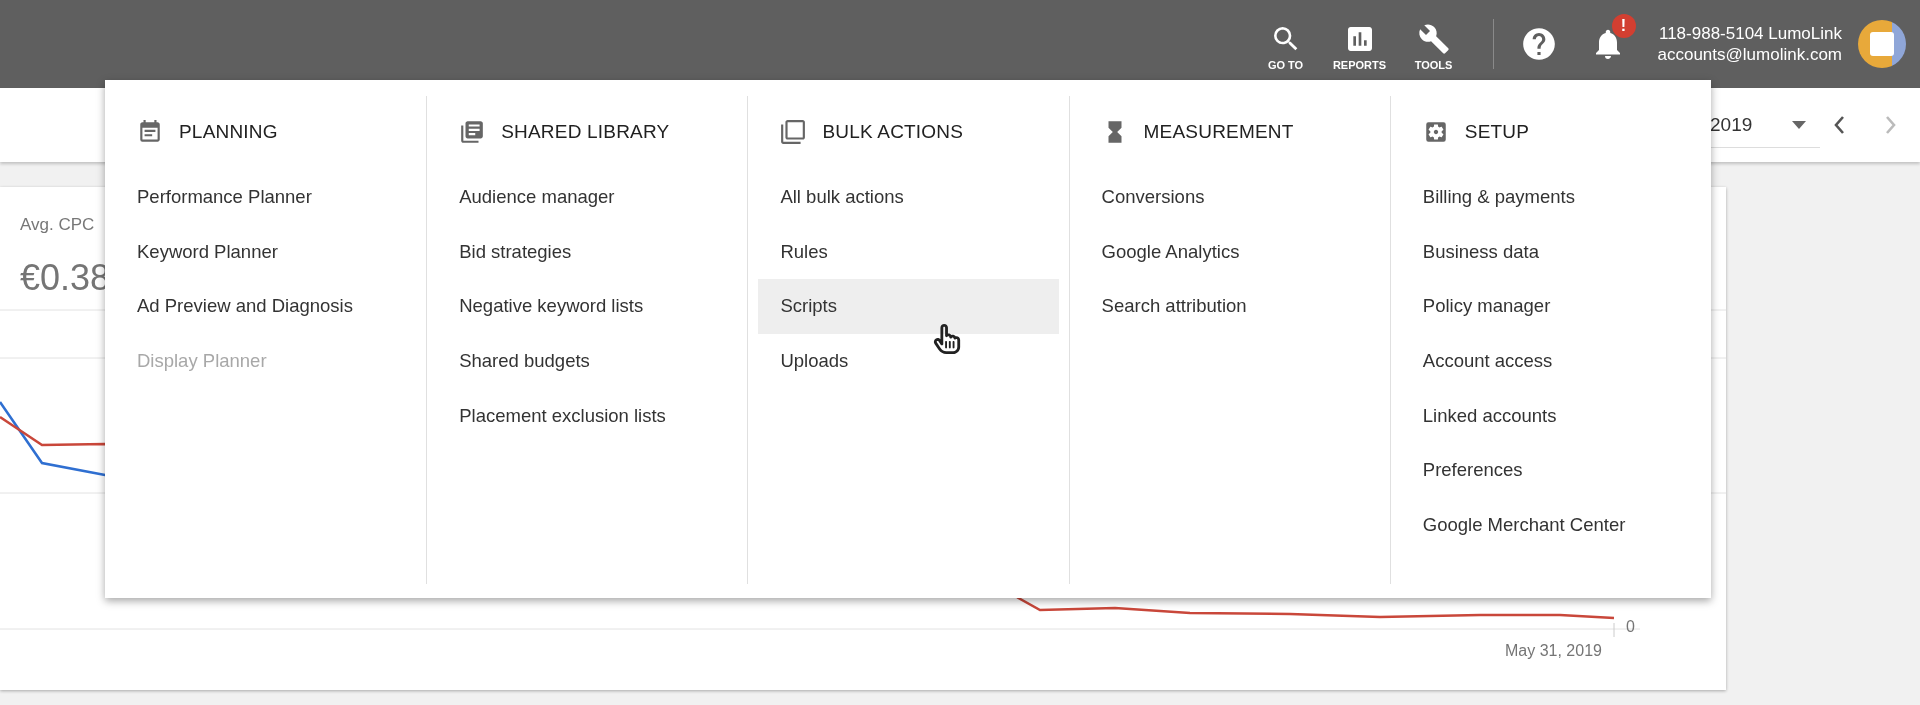  Describe the element at coordinates (150, 132) in the screenshot. I see `calendar-icon` at that location.